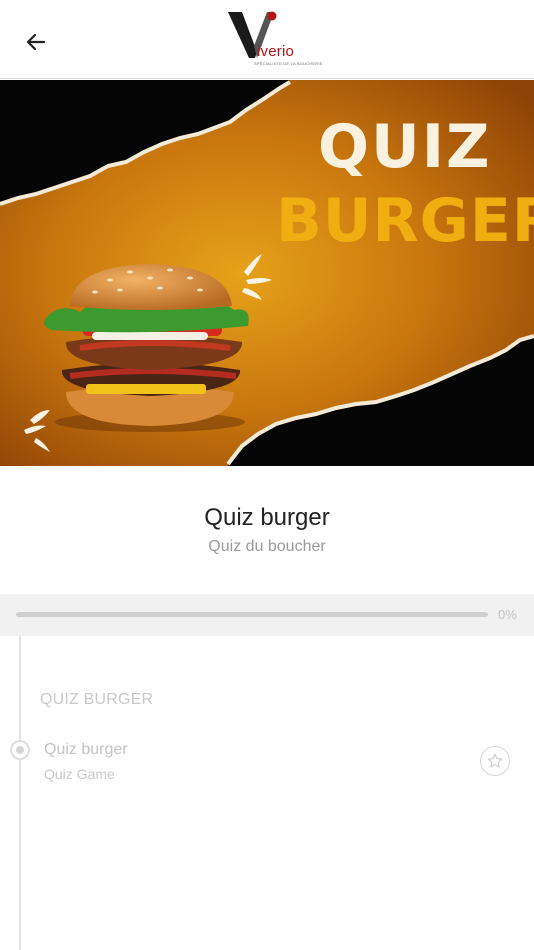 The width and height of the screenshot is (534, 950). What do you see at coordinates (267, 517) in the screenshot?
I see `course-title: Quiz burger` at bounding box center [267, 517].